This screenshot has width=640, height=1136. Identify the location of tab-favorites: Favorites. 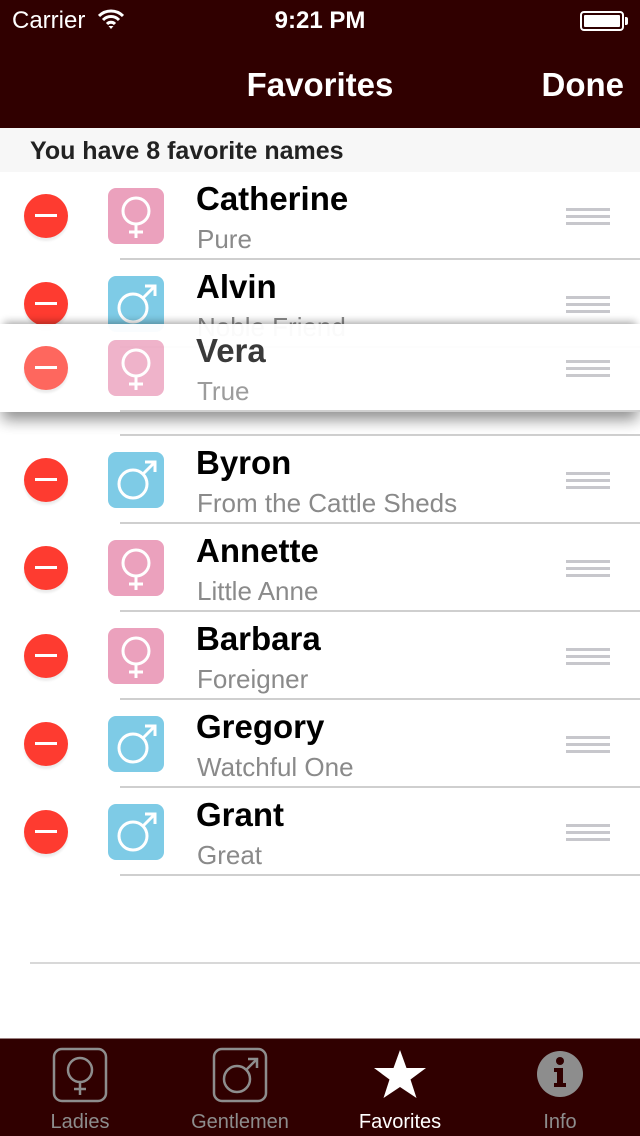
(400, 1087).